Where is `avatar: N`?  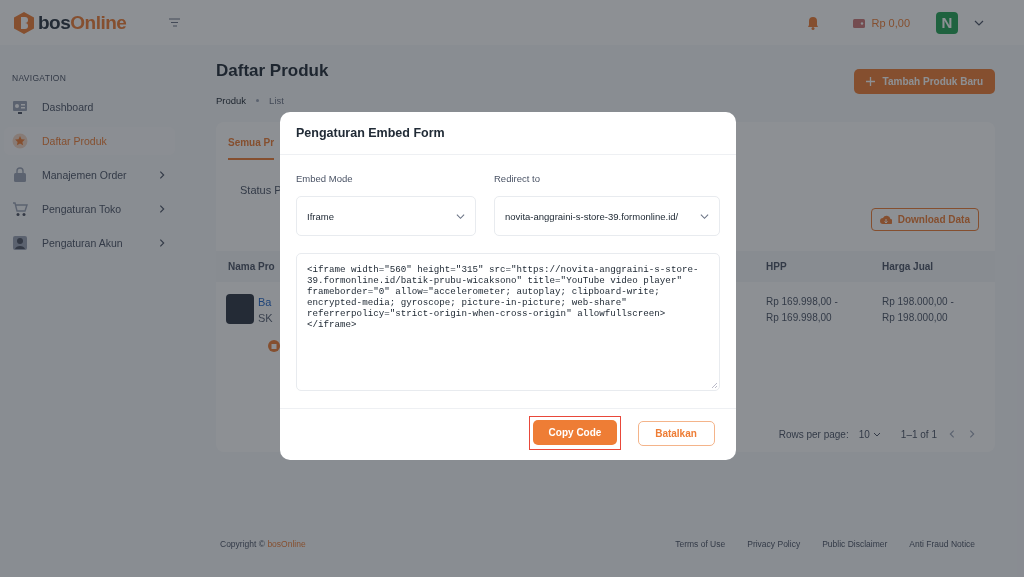
avatar: N is located at coordinates (947, 22).